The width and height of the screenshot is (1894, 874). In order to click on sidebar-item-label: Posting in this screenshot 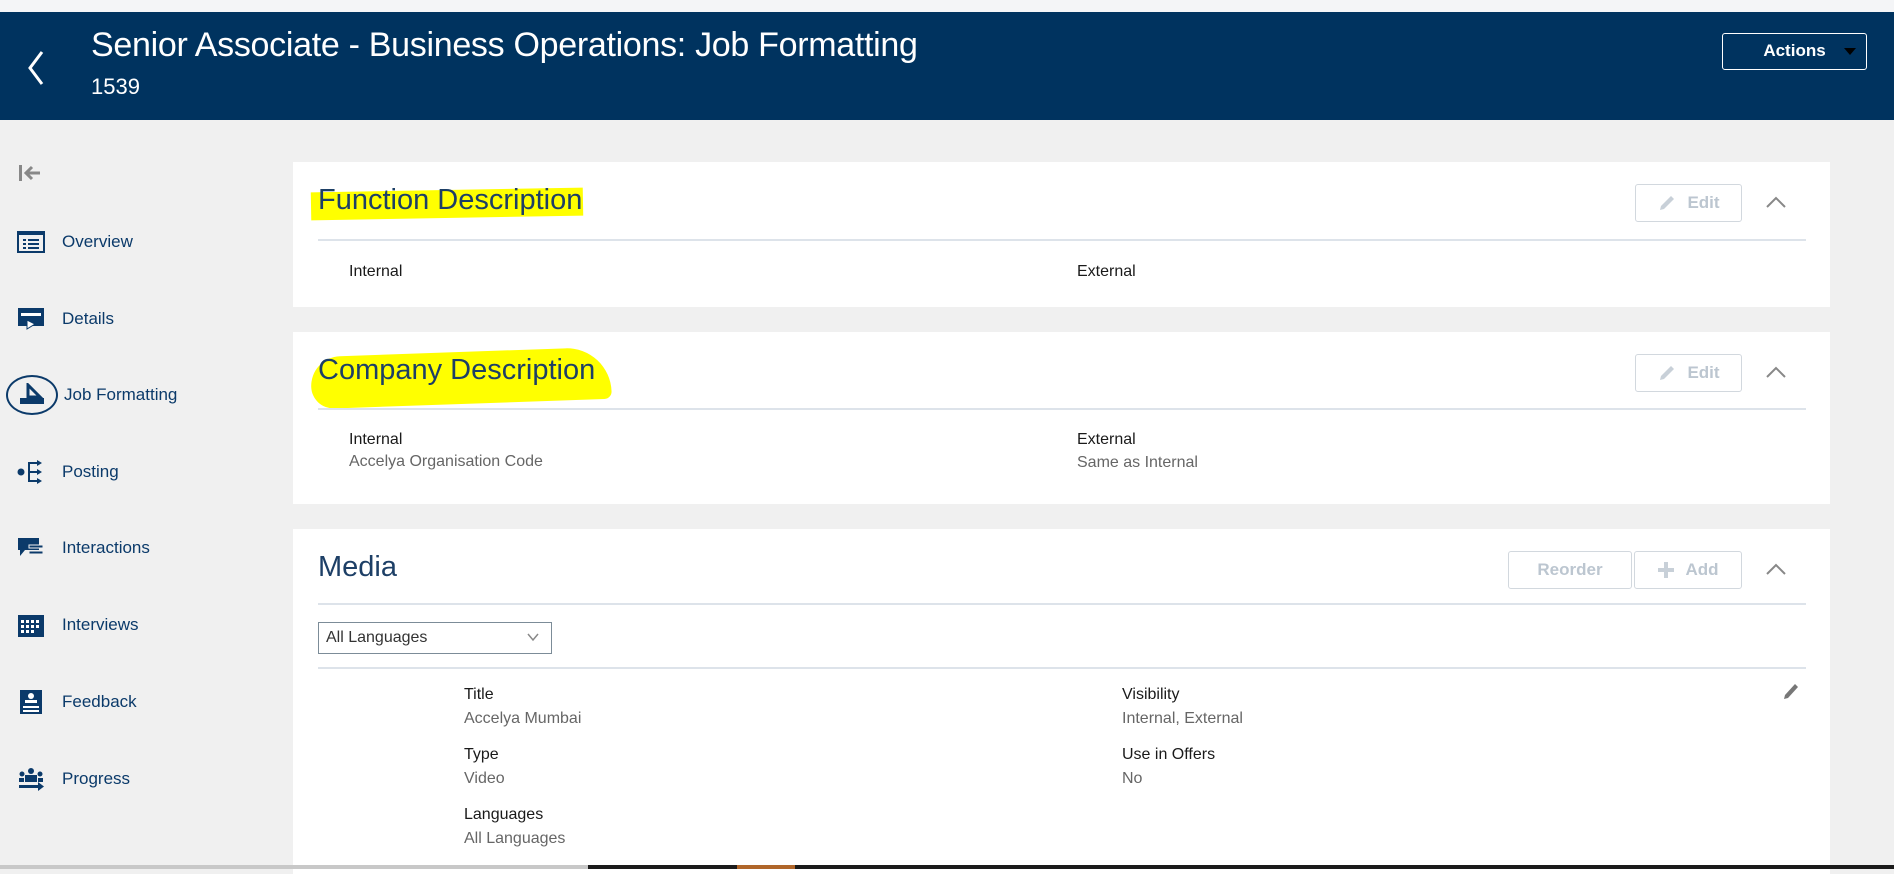, I will do `click(90, 471)`.